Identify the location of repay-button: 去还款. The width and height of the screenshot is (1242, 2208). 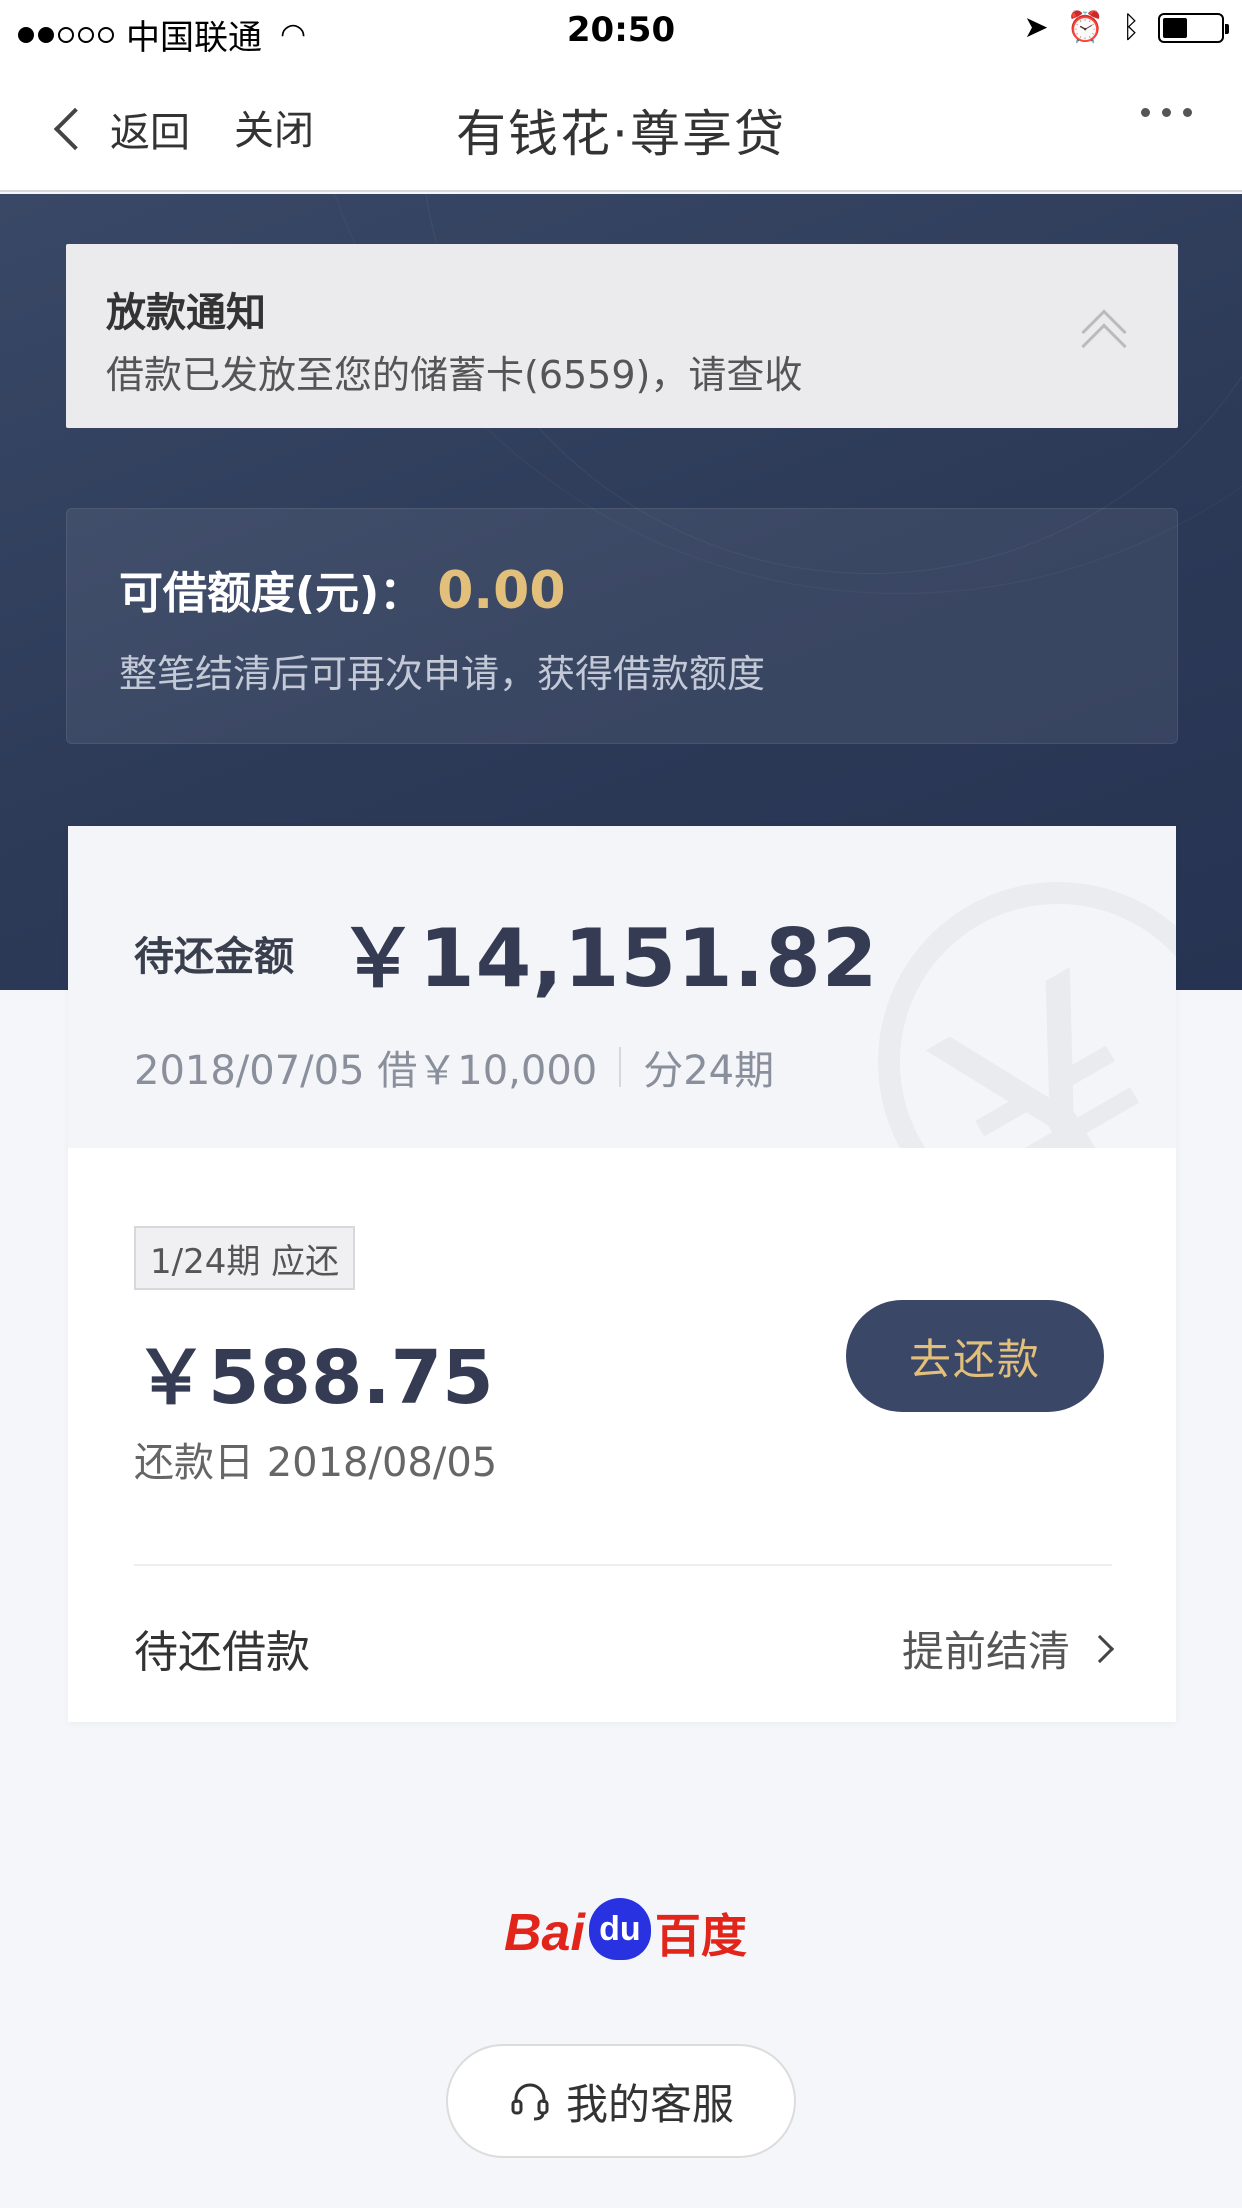
(975, 1356).